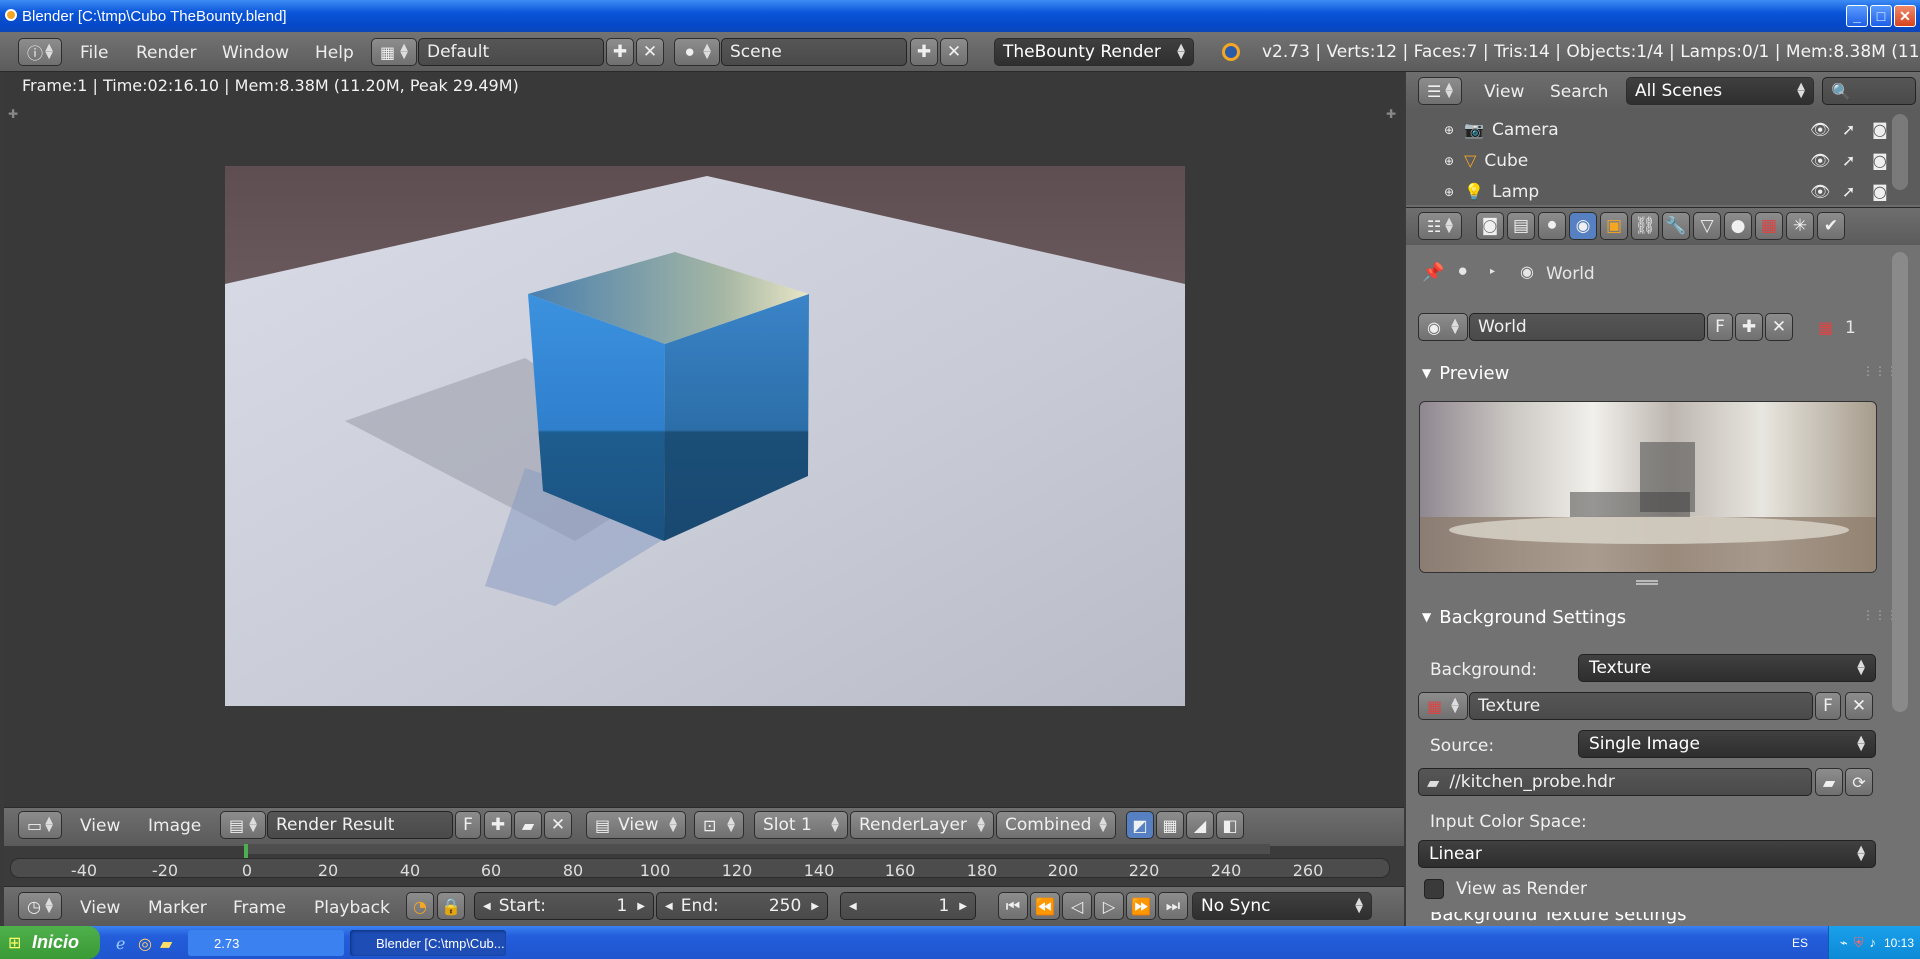 This screenshot has height=959, width=1920. Describe the element at coordinates (1828, 706) in the screenshot. I see `texture-fake-user-button: F` at that location.